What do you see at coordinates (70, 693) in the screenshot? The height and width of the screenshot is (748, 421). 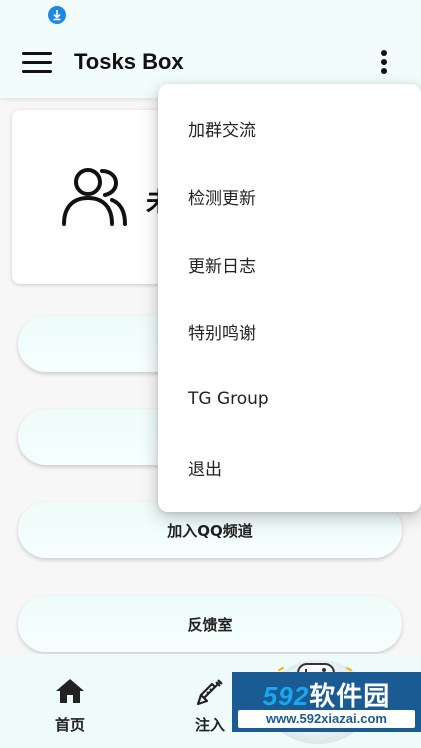 I see `home-icon` at bounding box center [70, 693].